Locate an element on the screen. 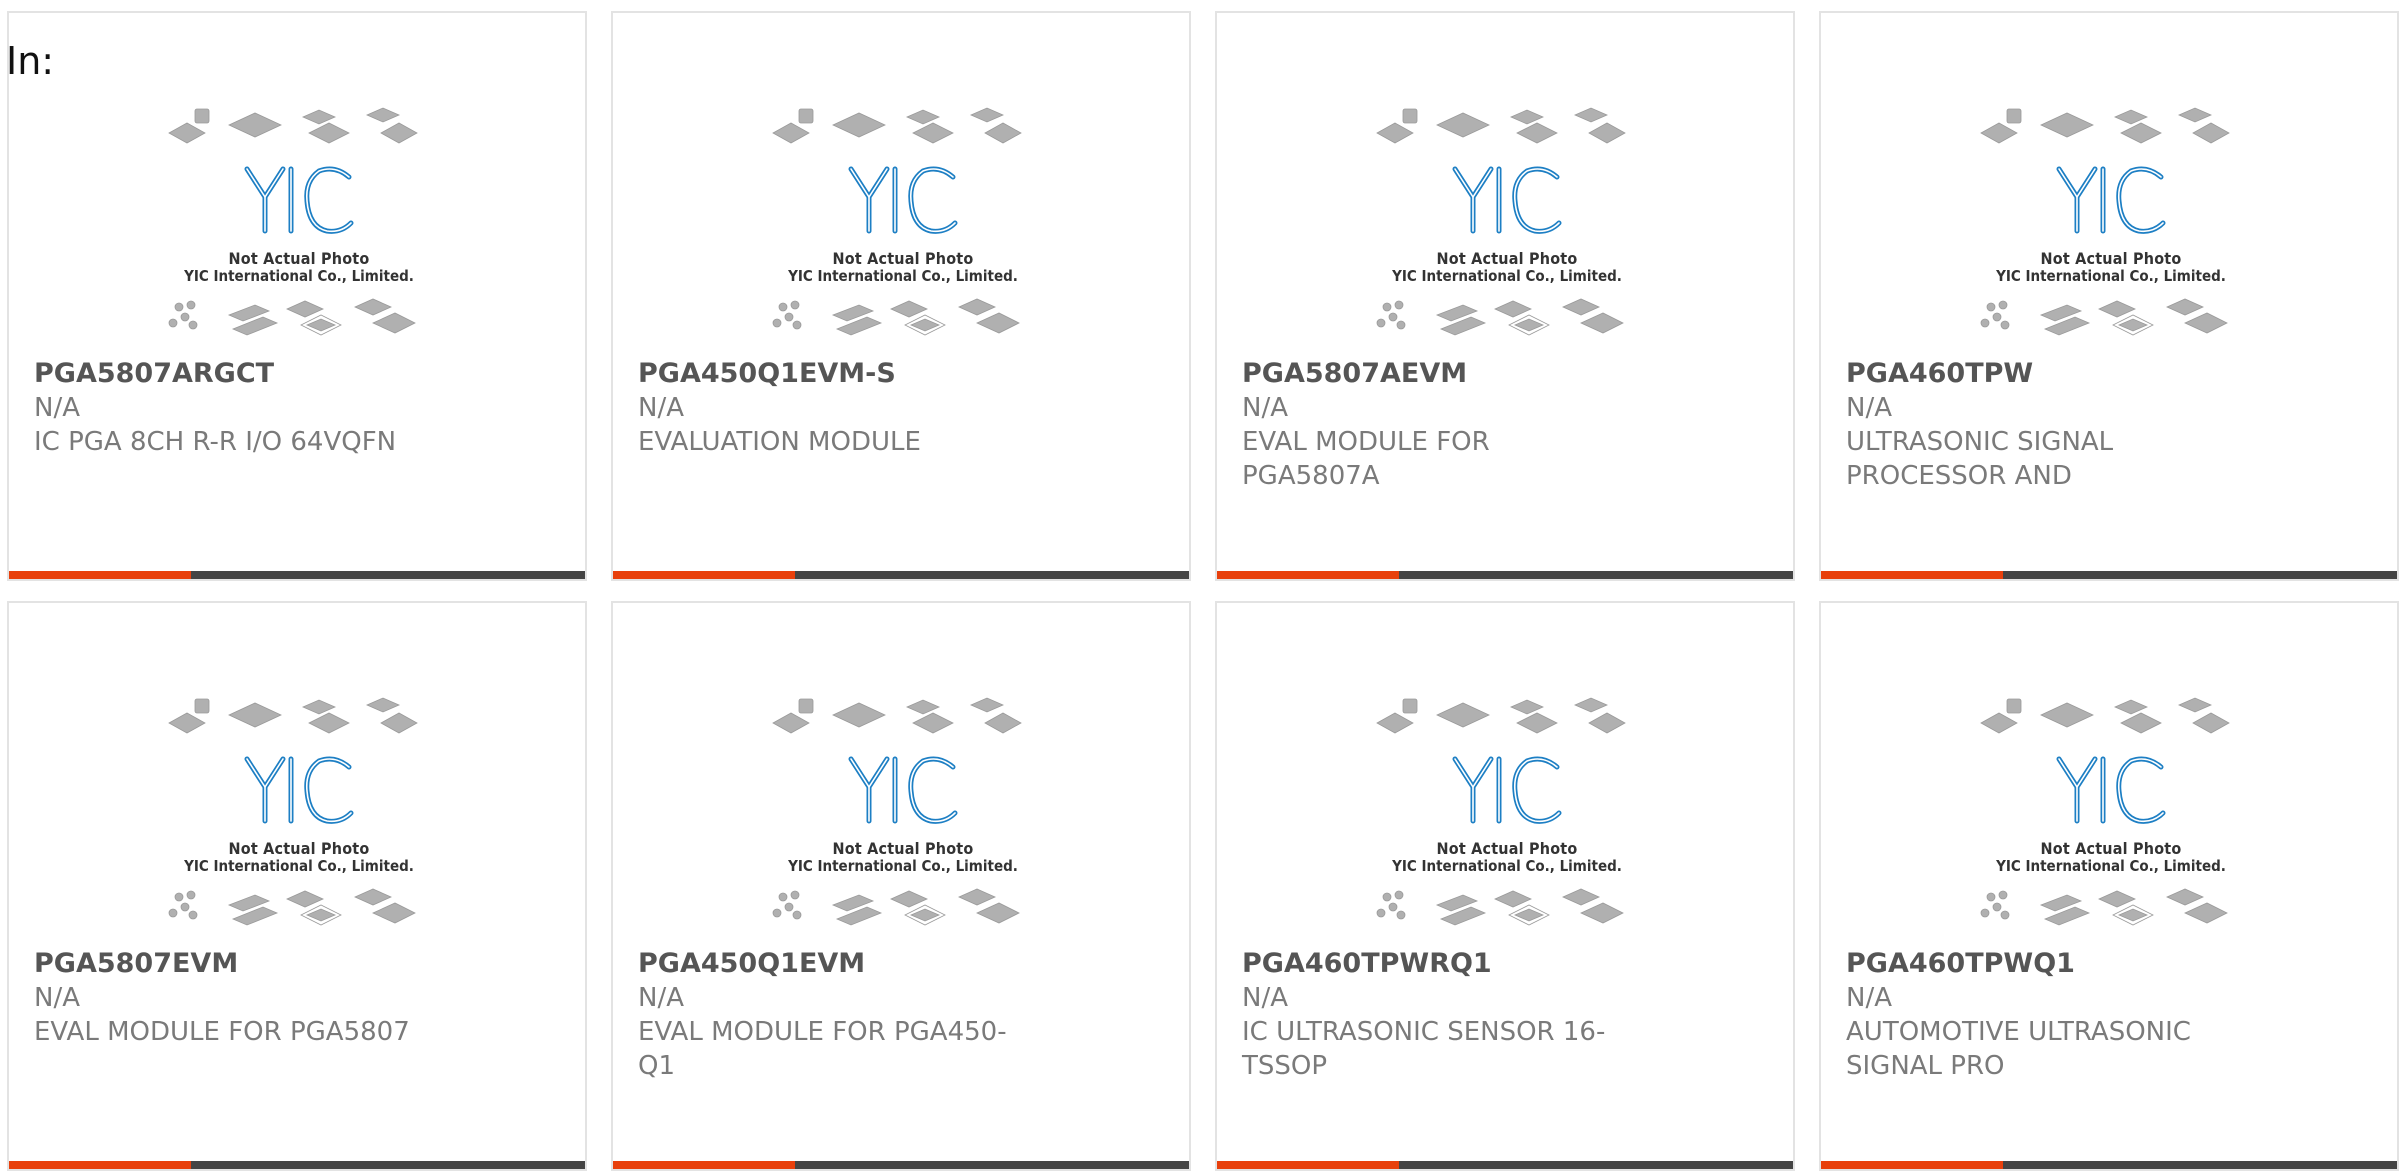 The height and width of the screenshot is (1171, 2400). part-number: PGA450Q1EVM is located at coordinates (848, 964).